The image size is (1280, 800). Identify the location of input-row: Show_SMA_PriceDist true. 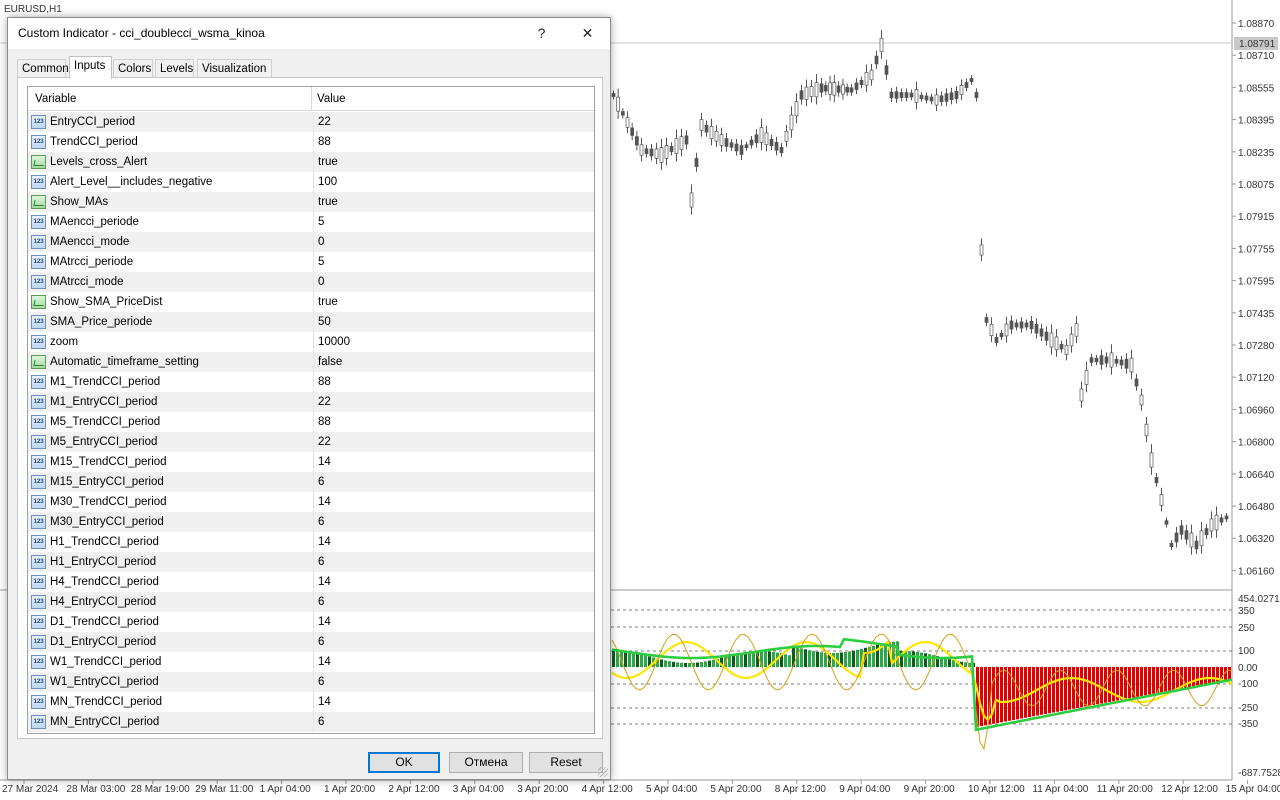
(311, 302).